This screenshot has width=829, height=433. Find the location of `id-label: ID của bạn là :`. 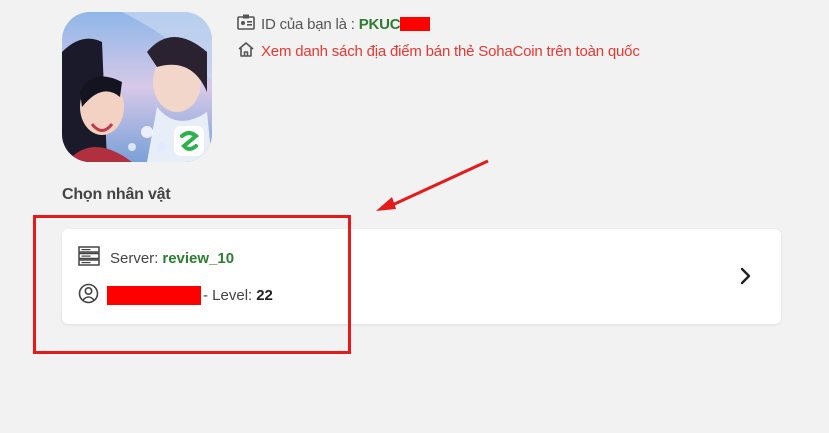

id-label: ID của bạn là : is located at coordinates (308, 24).